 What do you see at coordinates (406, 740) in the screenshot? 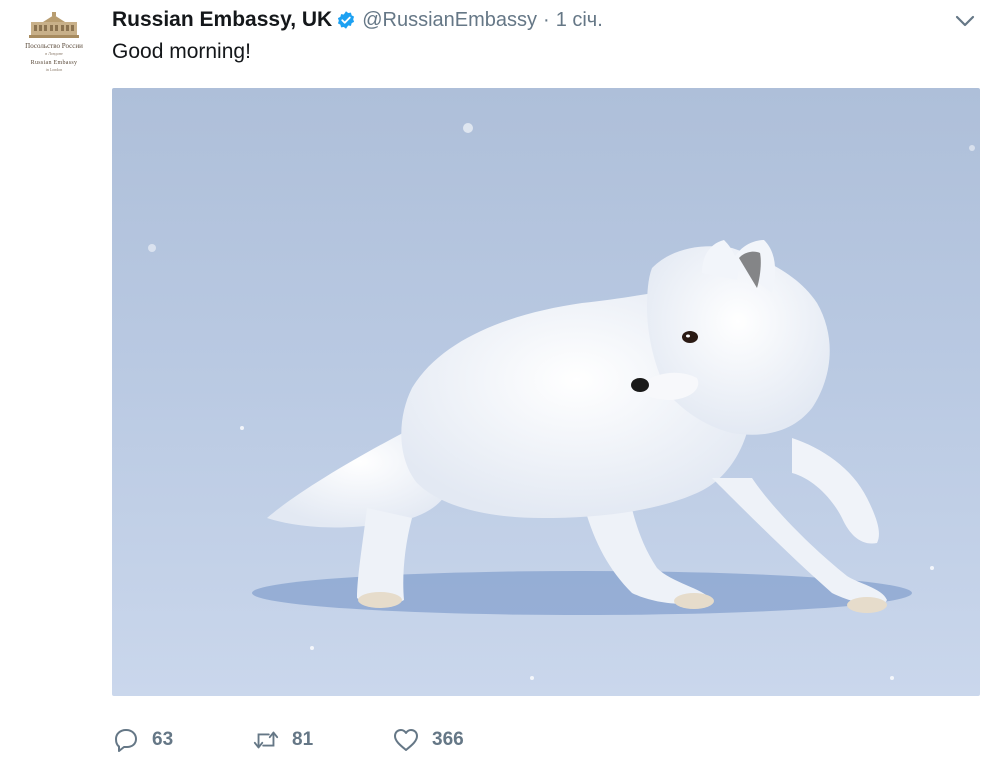
I see `heart-icon` at bounding box center [406, 740].